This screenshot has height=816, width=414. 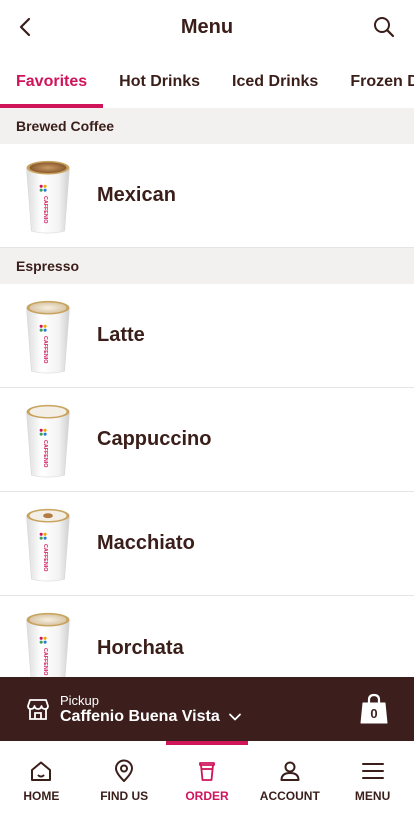 I want to click on page-title: Menu, so click(x=207, y=27).